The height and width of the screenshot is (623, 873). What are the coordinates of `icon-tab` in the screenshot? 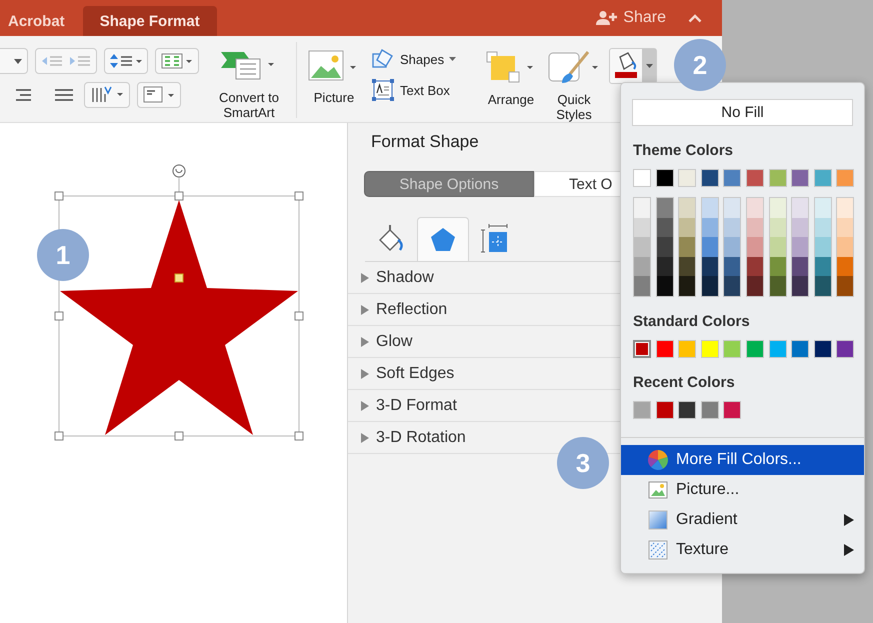 It's located at (443, 239).